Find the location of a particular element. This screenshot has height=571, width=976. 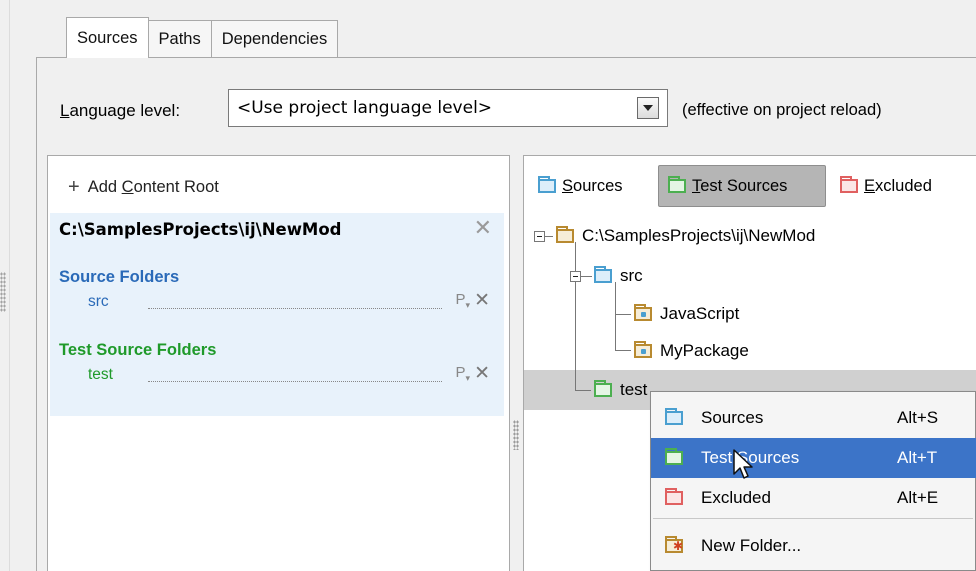

source-folders-title: Source Folders is located at coordinates (119, 277).